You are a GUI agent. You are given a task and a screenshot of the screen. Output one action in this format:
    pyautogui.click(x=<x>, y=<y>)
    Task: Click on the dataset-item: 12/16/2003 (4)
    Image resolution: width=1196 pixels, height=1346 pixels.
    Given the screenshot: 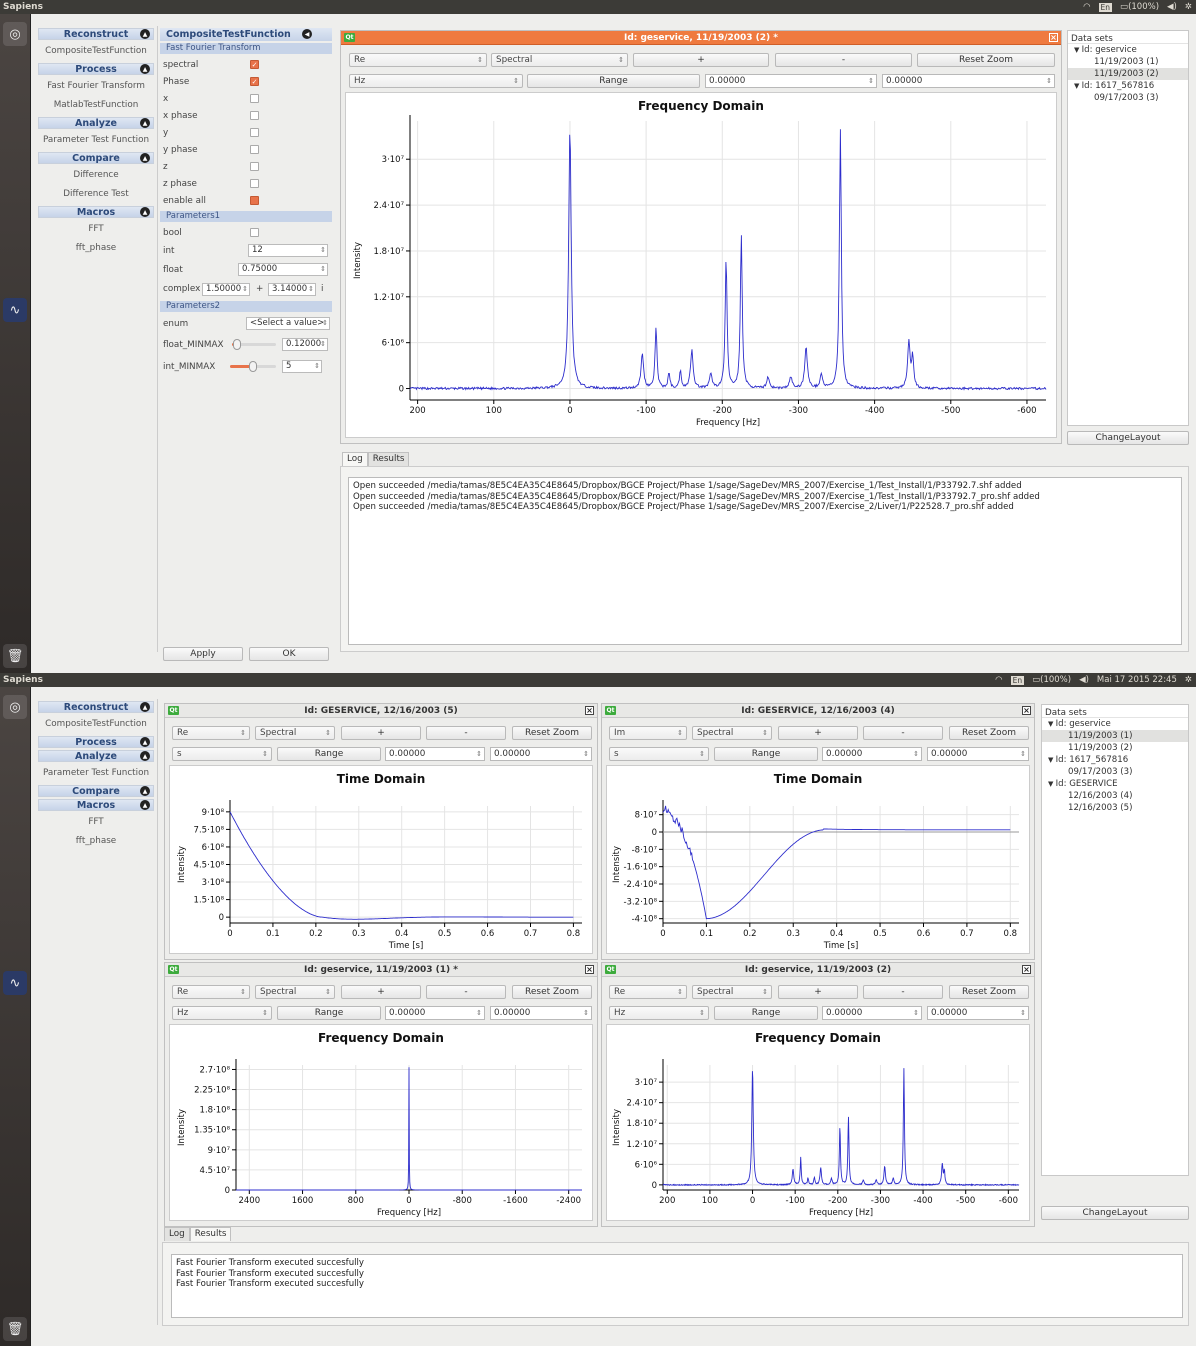 What is the action you would take?
    pyautogui.click(x=1115, y=796)
    